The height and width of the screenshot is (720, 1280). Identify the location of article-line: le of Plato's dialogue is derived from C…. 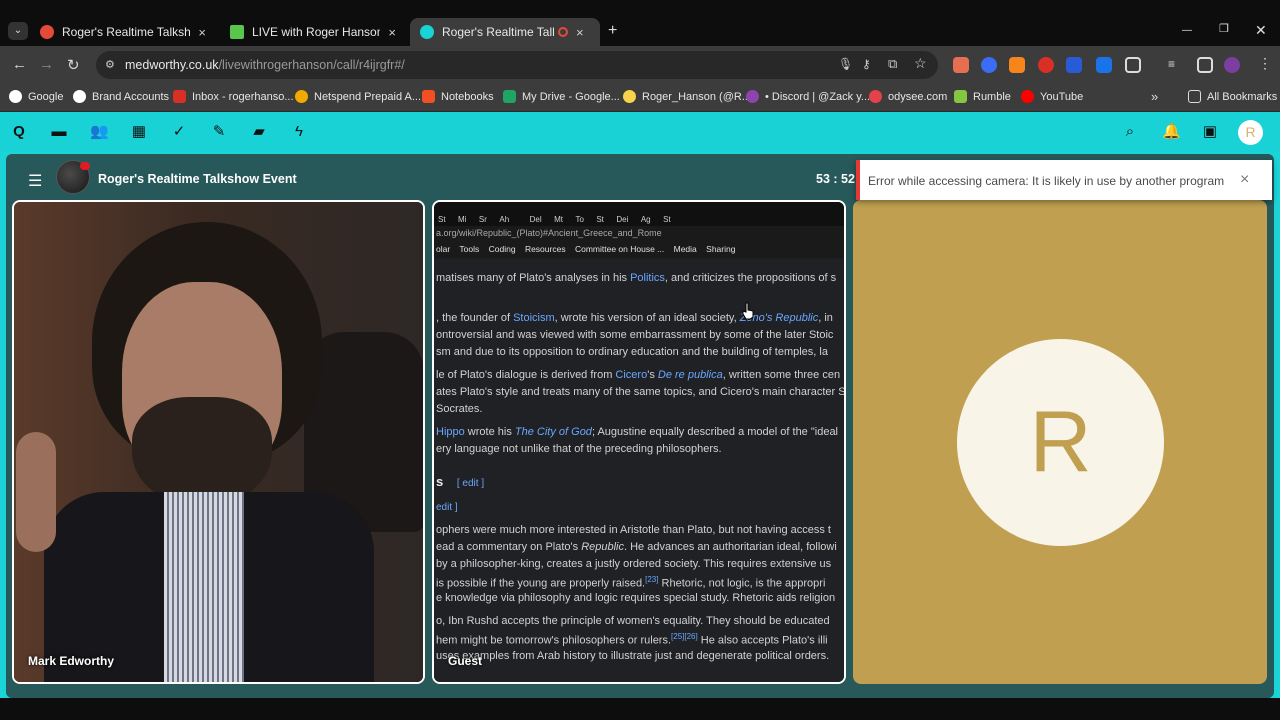
(638, 375).